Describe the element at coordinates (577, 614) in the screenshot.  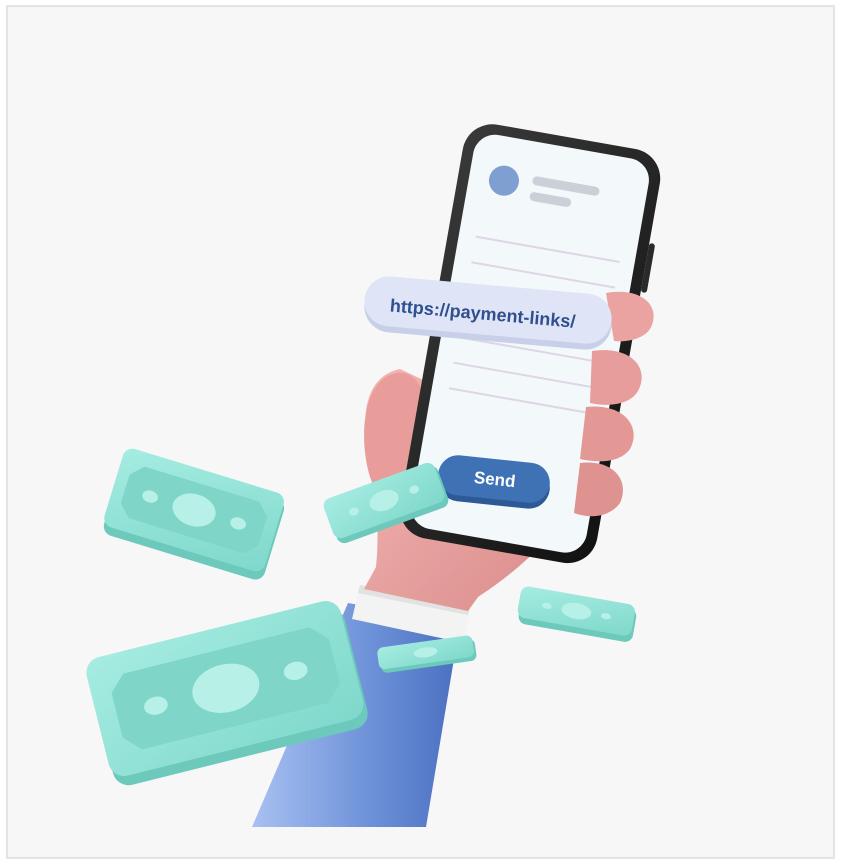
I see `banknote-small-right` at that location.